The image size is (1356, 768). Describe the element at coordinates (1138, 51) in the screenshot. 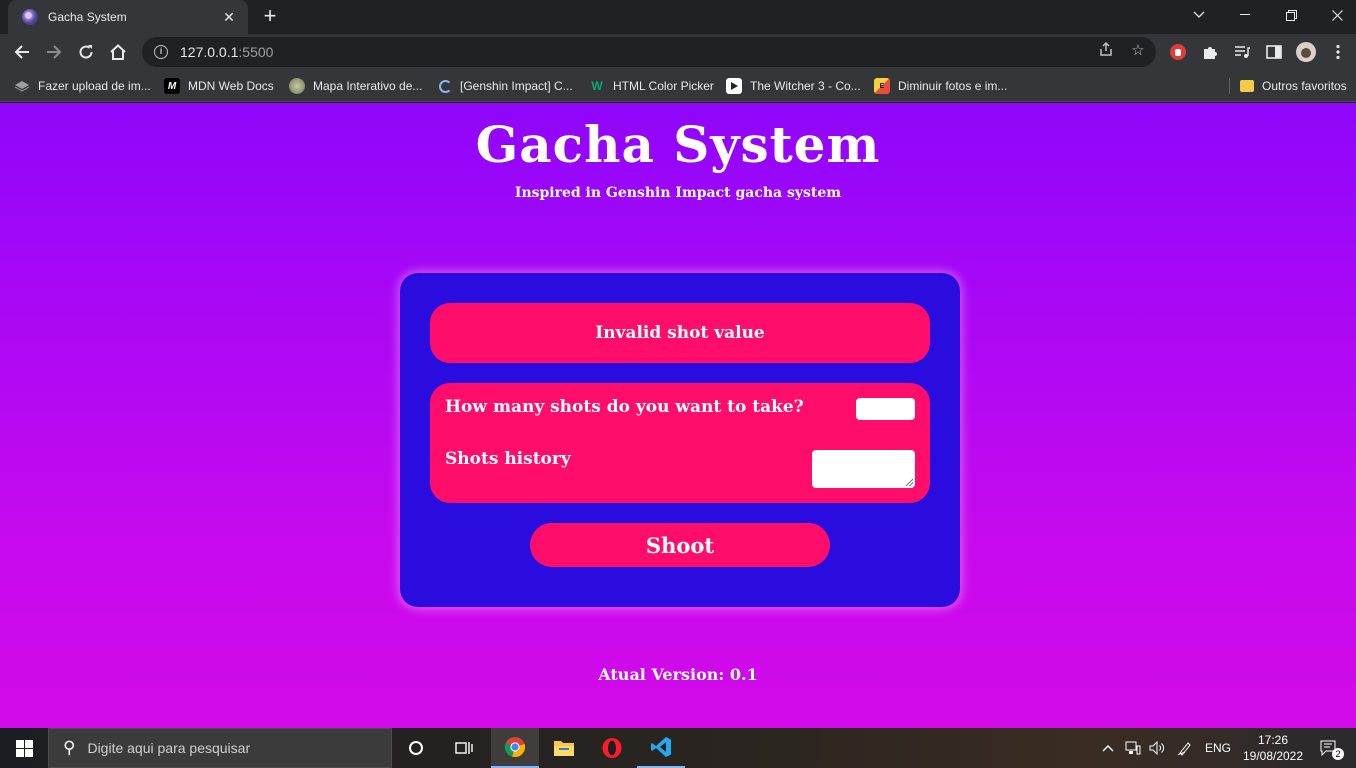

I see `bookmark-star-icon: ☆` at that location.